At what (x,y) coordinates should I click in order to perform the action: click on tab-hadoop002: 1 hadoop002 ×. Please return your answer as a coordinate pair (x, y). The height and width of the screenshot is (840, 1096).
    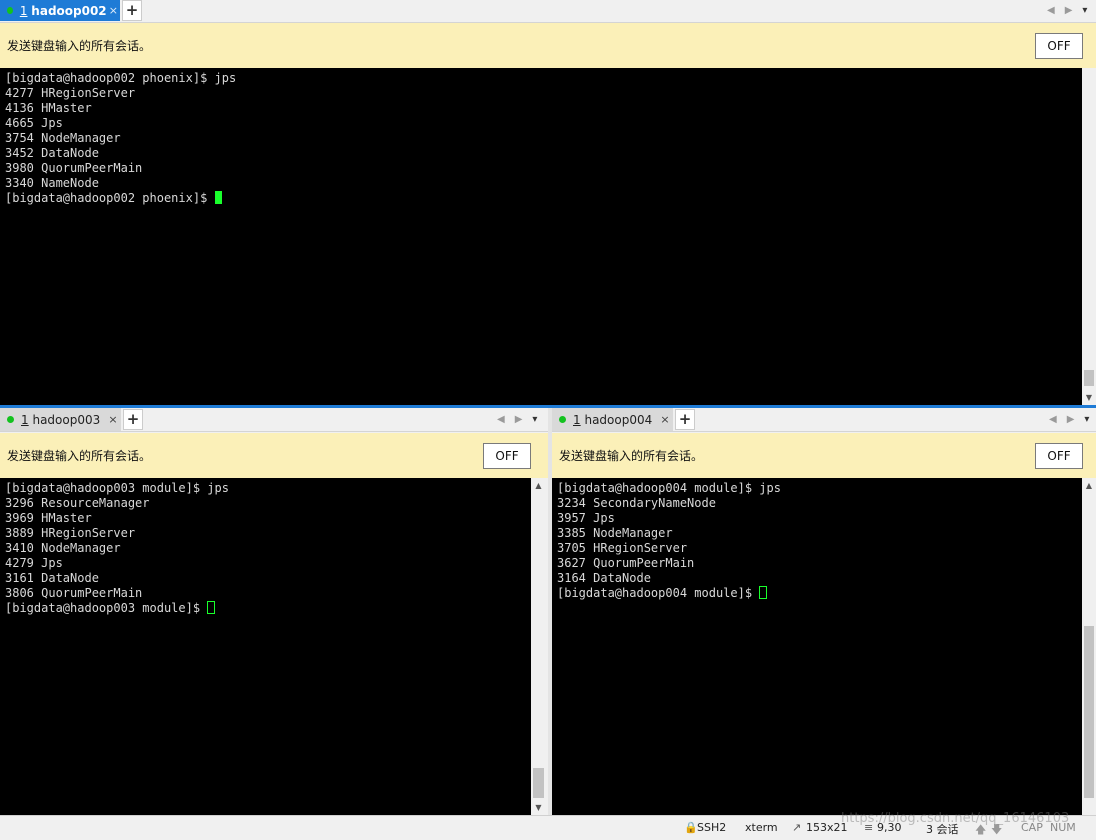
    Looking at the image, I should click on (60, 10).